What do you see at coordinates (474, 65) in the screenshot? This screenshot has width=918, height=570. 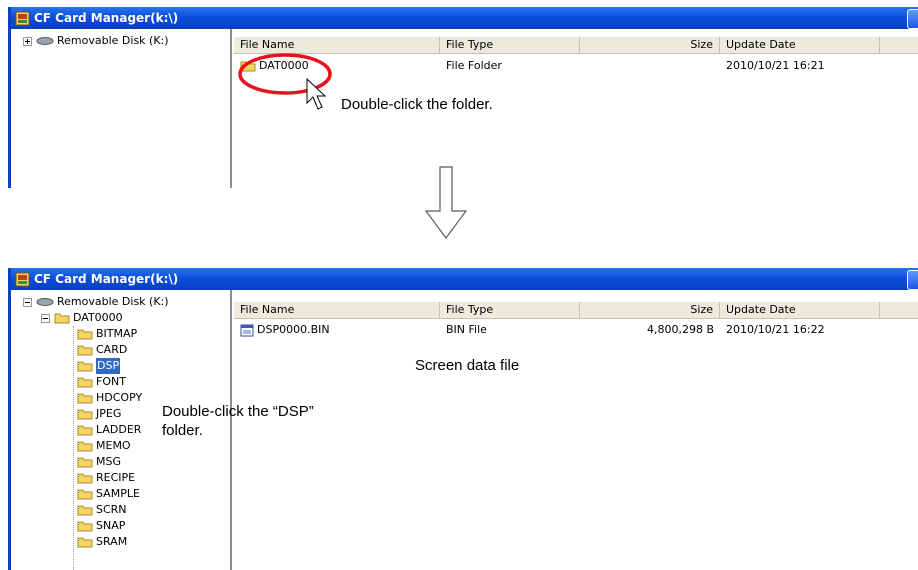 I see `file-type: File Folder` at bounding box center [474, 65].